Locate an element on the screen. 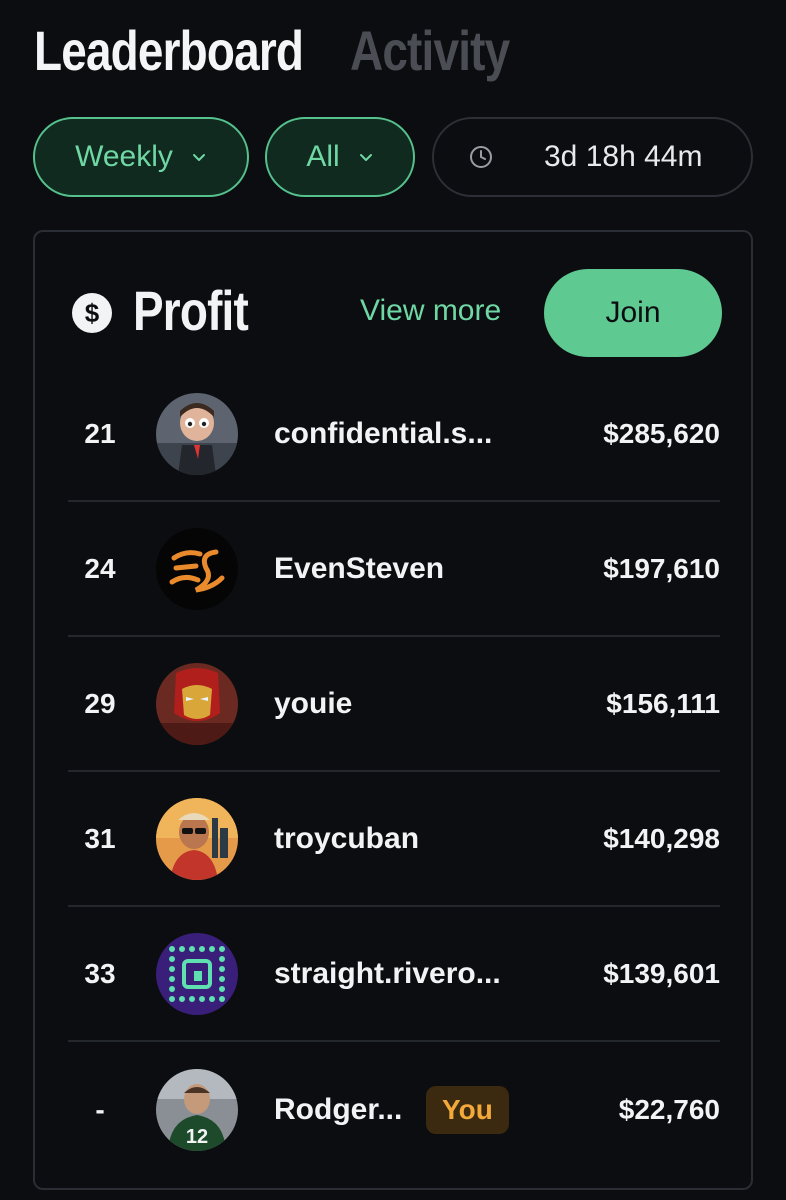  title-tabs: Leaderboard Activity is located at coordinates (289, 50).